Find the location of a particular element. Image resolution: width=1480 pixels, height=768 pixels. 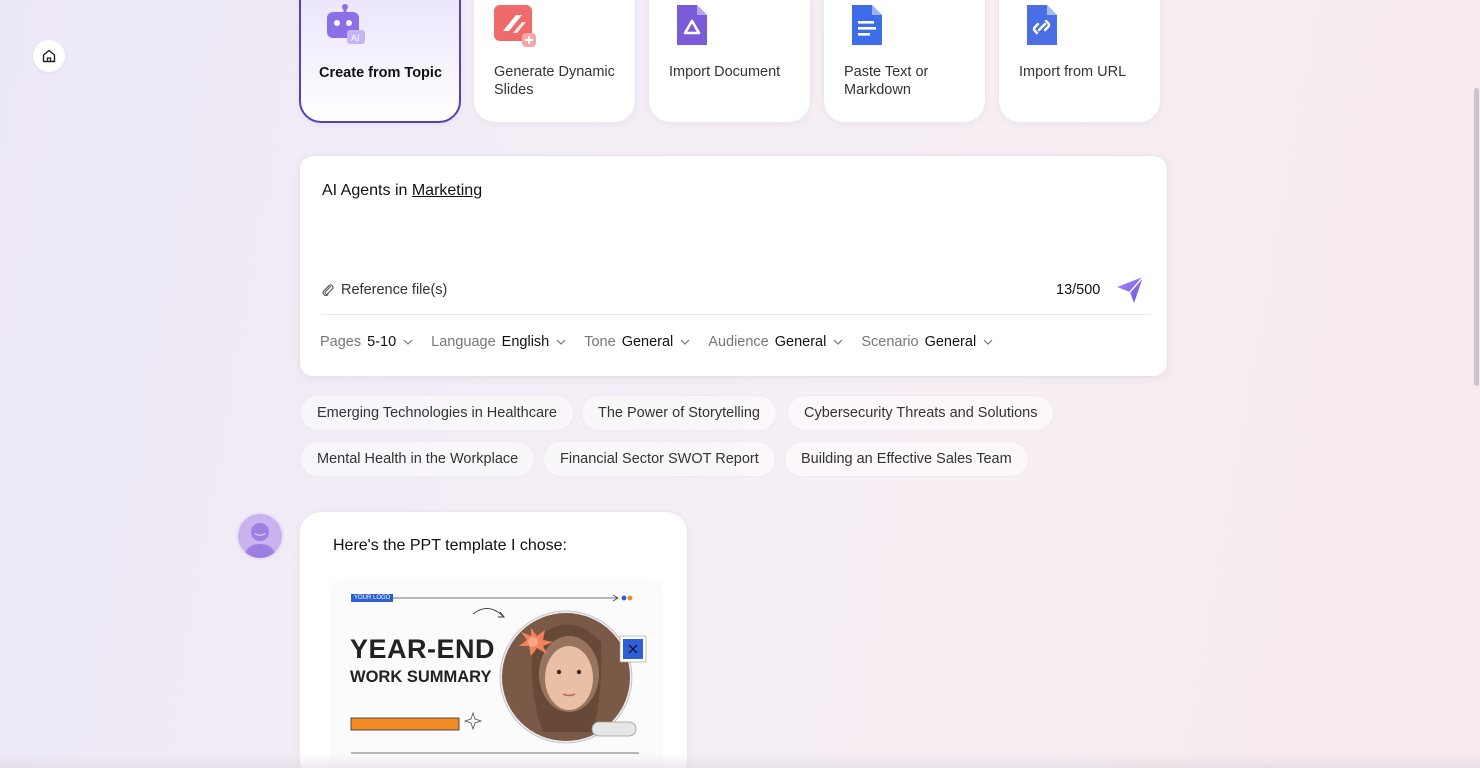

template-preview: YOUR LOGO YEAR-END WORK SUMMARY is located at coordinates (496, 675).